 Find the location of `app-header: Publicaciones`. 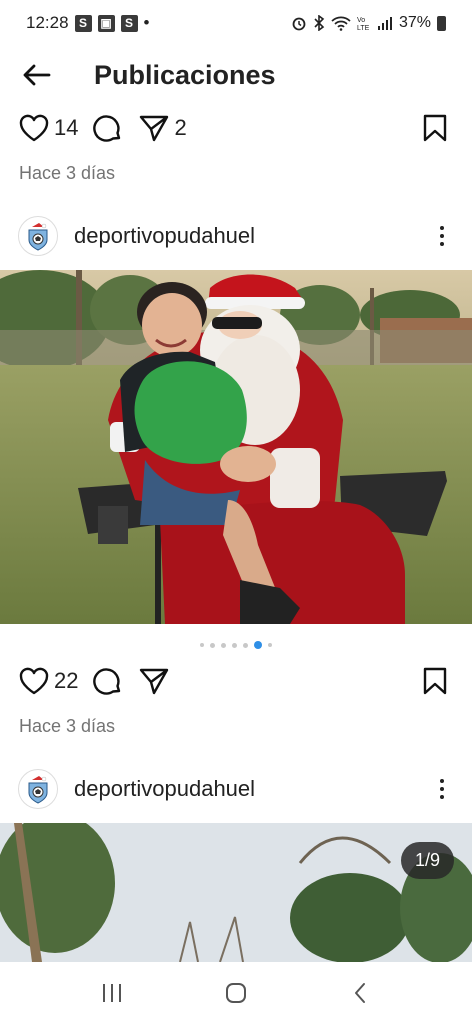

app-header: Publicaciones is located at coordinates (236, 75).